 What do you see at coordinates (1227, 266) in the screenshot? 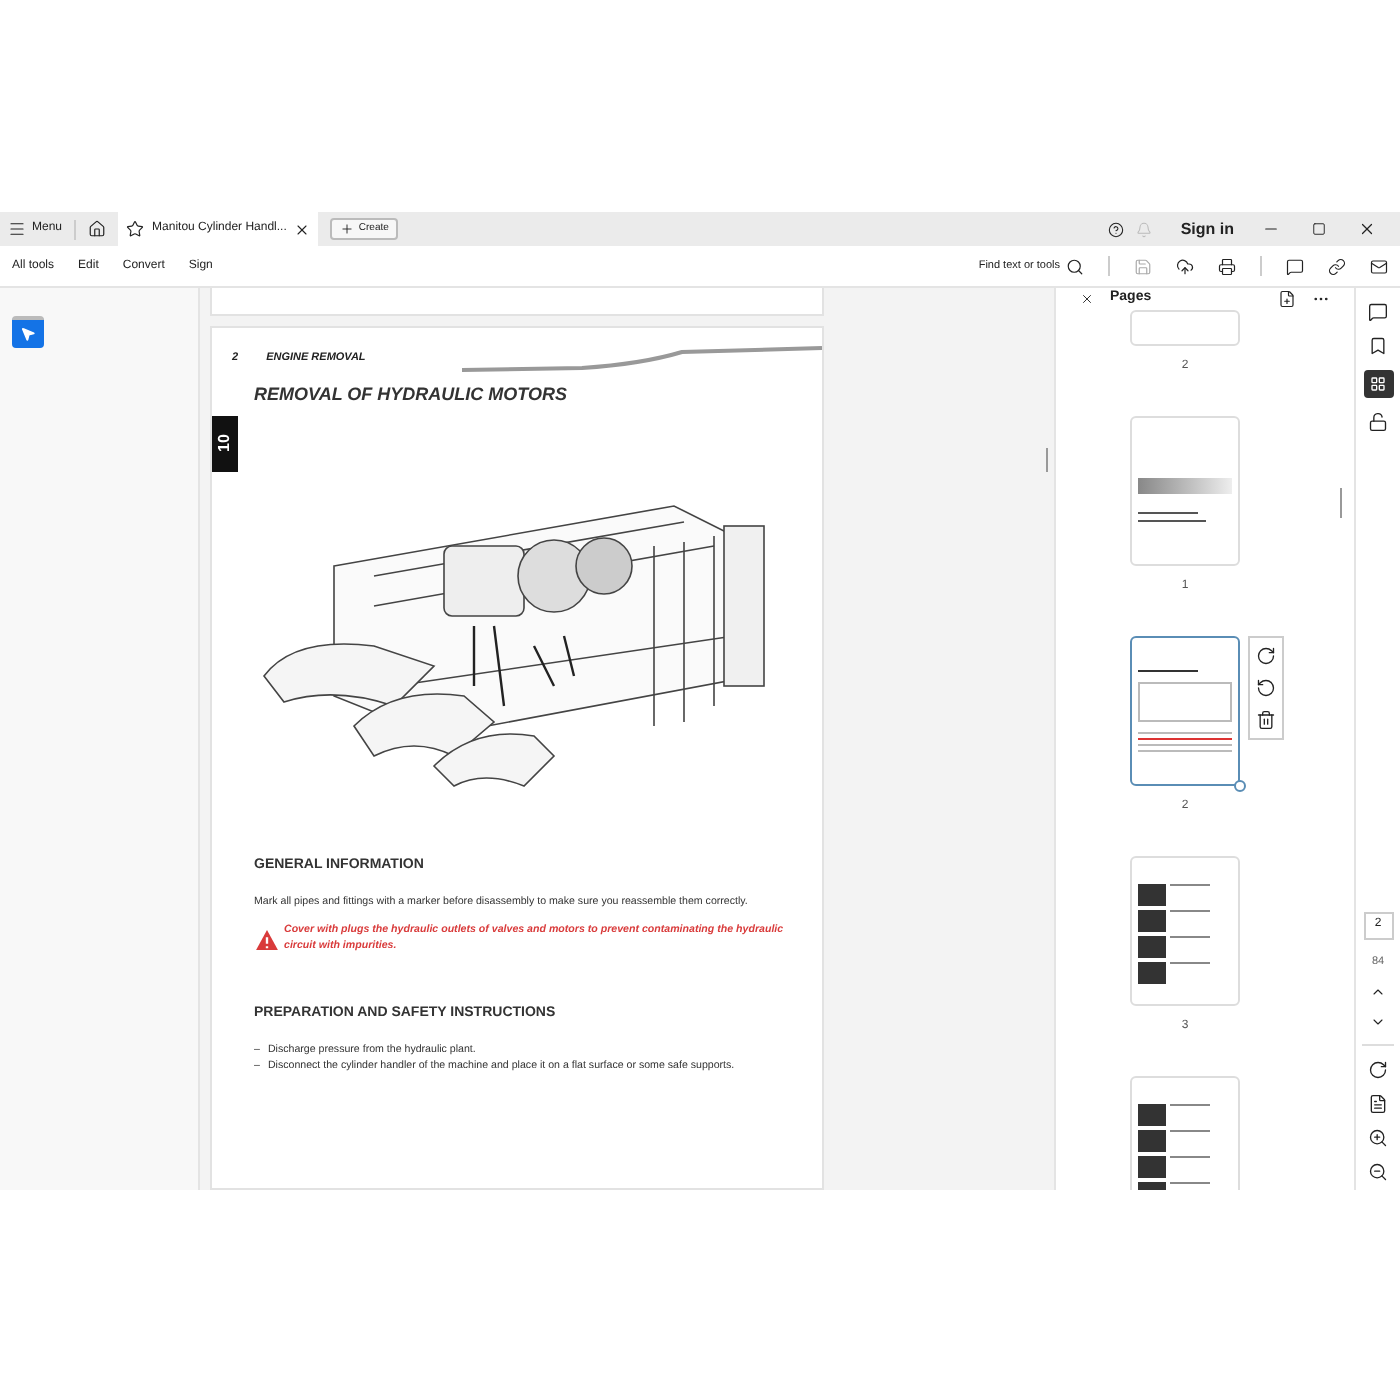
I see `print-icon` at bounding box center [1227, 266].